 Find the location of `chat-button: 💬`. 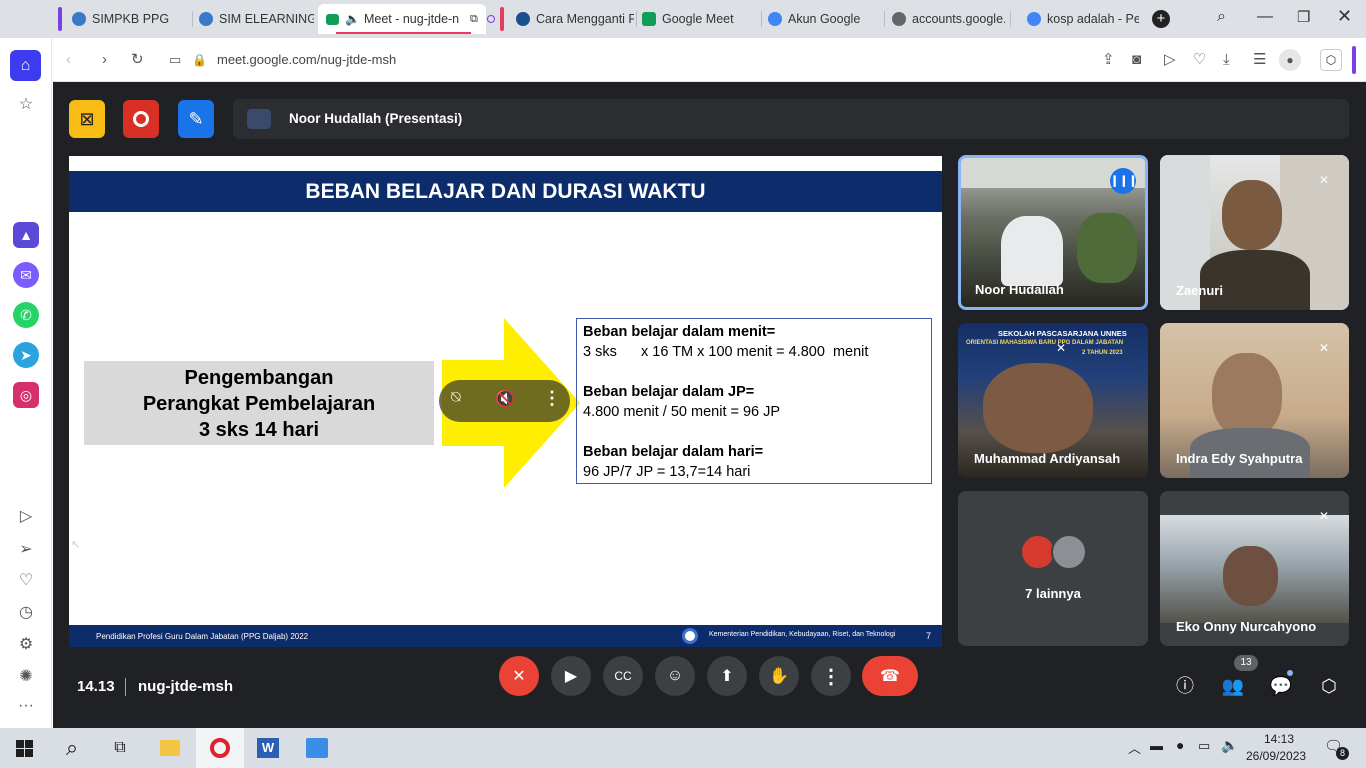

chat-button: 💬 is located at coordinates (1281, 686).